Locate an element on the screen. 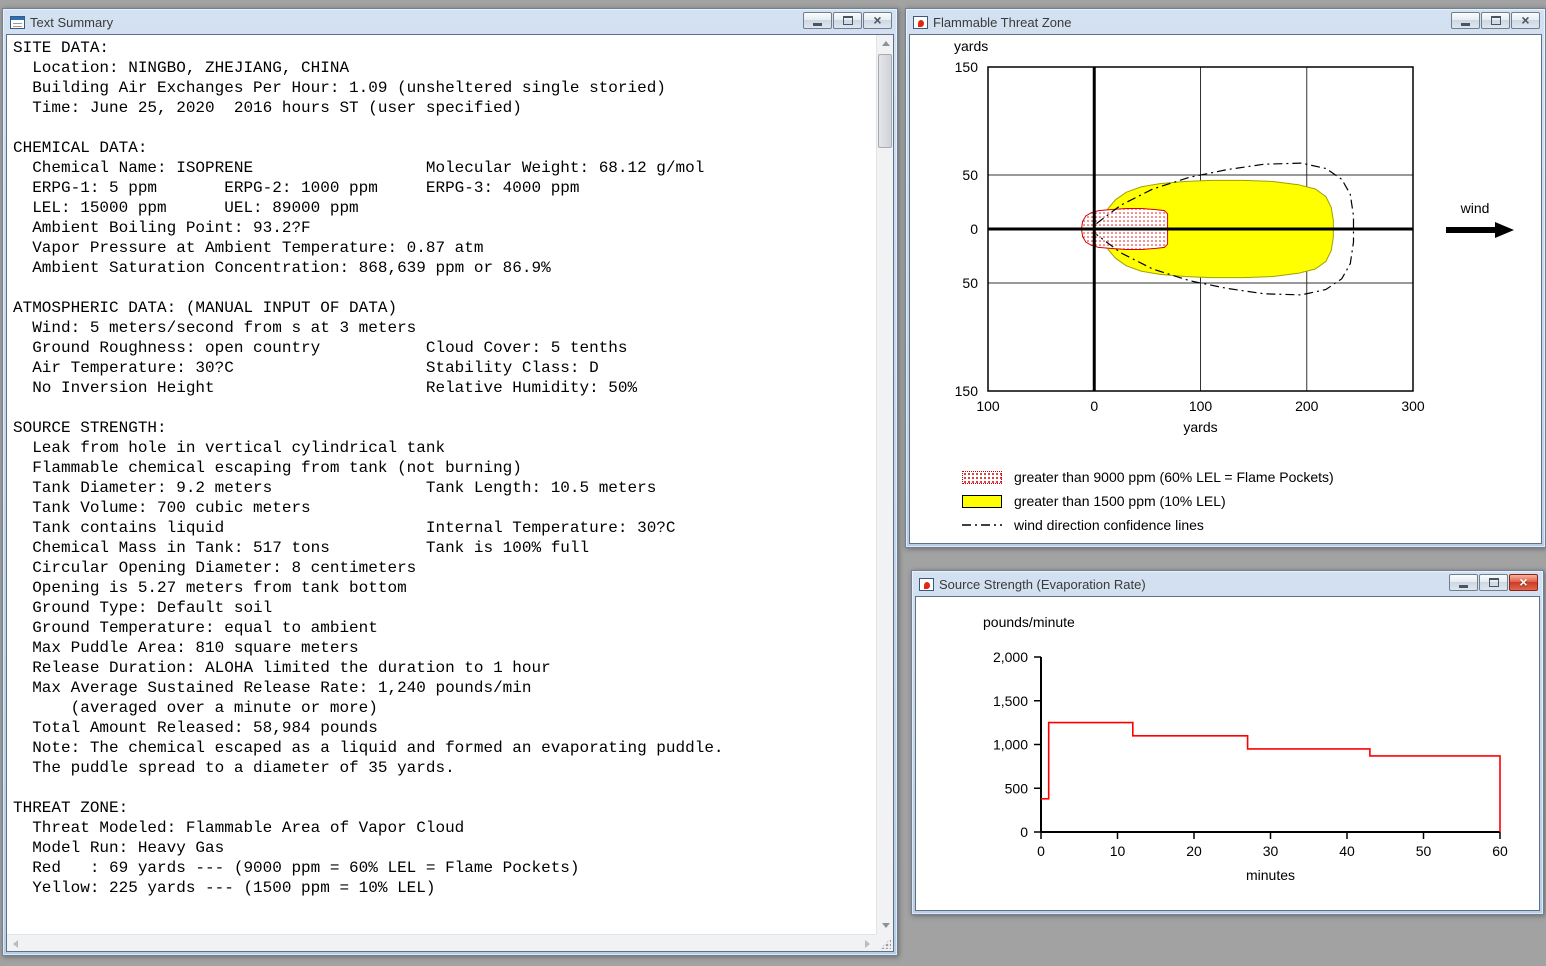  threat-zone-window-icon is located at coordinates (920, 22).